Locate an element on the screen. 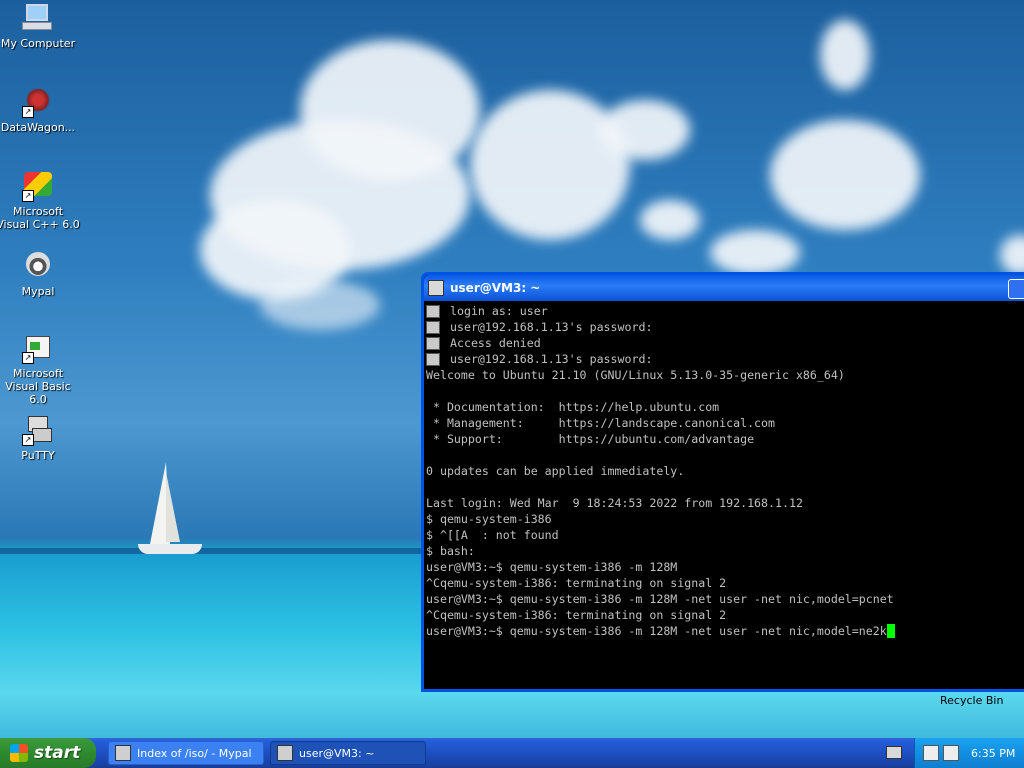 This screenshot has width=1024, height=768. clock: 6:35 PM is located at coordinates (993, 753).